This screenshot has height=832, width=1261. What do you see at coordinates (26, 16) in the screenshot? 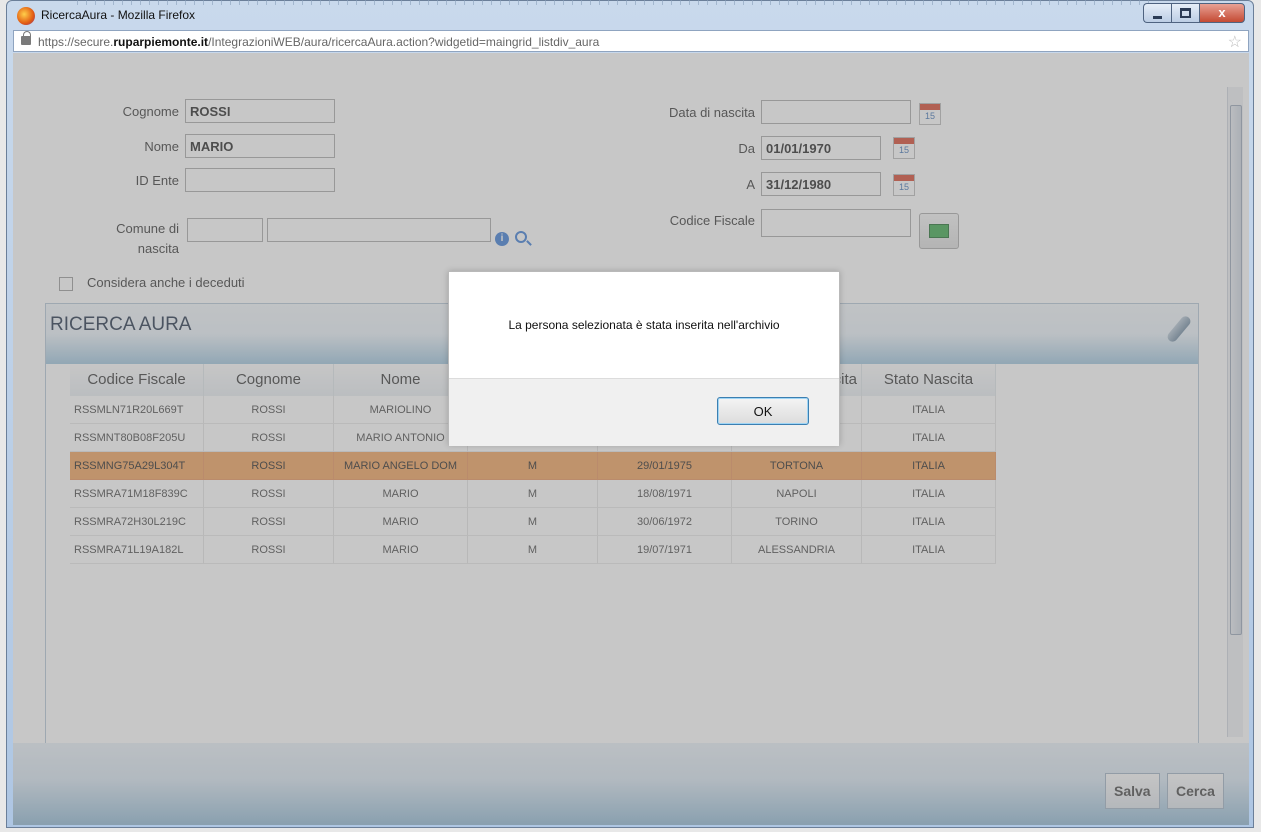
I see `firefox-logo-icon` at bounding box center [26, 16].